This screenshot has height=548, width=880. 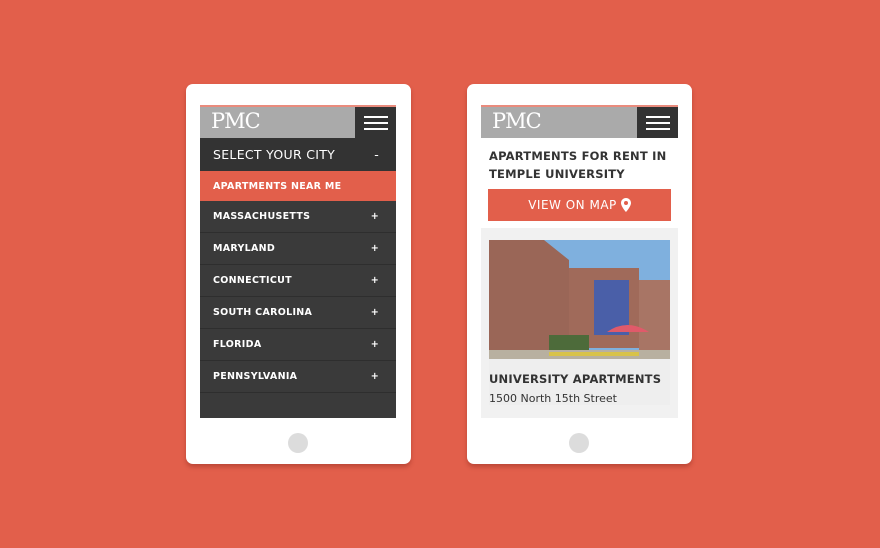 What do you see at coordinates (553, 398) in the screenshot?
I see `listing-address: 1500 North 15th Street` at bounding box center [553, 398].